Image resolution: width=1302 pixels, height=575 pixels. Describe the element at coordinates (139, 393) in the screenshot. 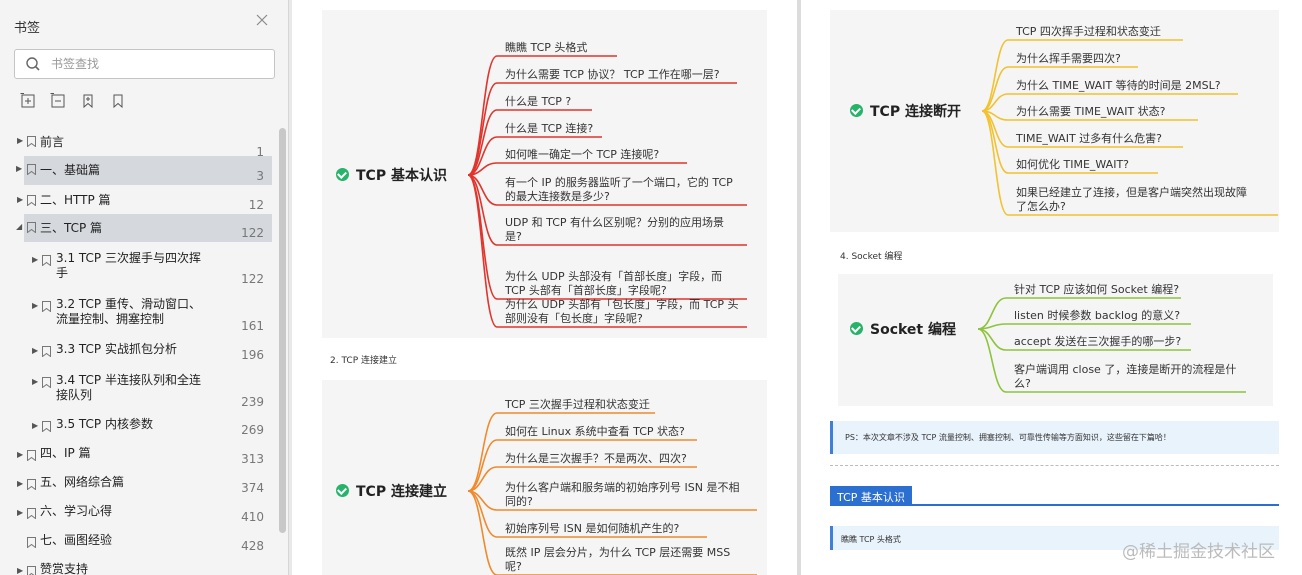

I see `outline-item: ▶ 3.4 TCP 半连接队列和全连 接队列 239` at that location.